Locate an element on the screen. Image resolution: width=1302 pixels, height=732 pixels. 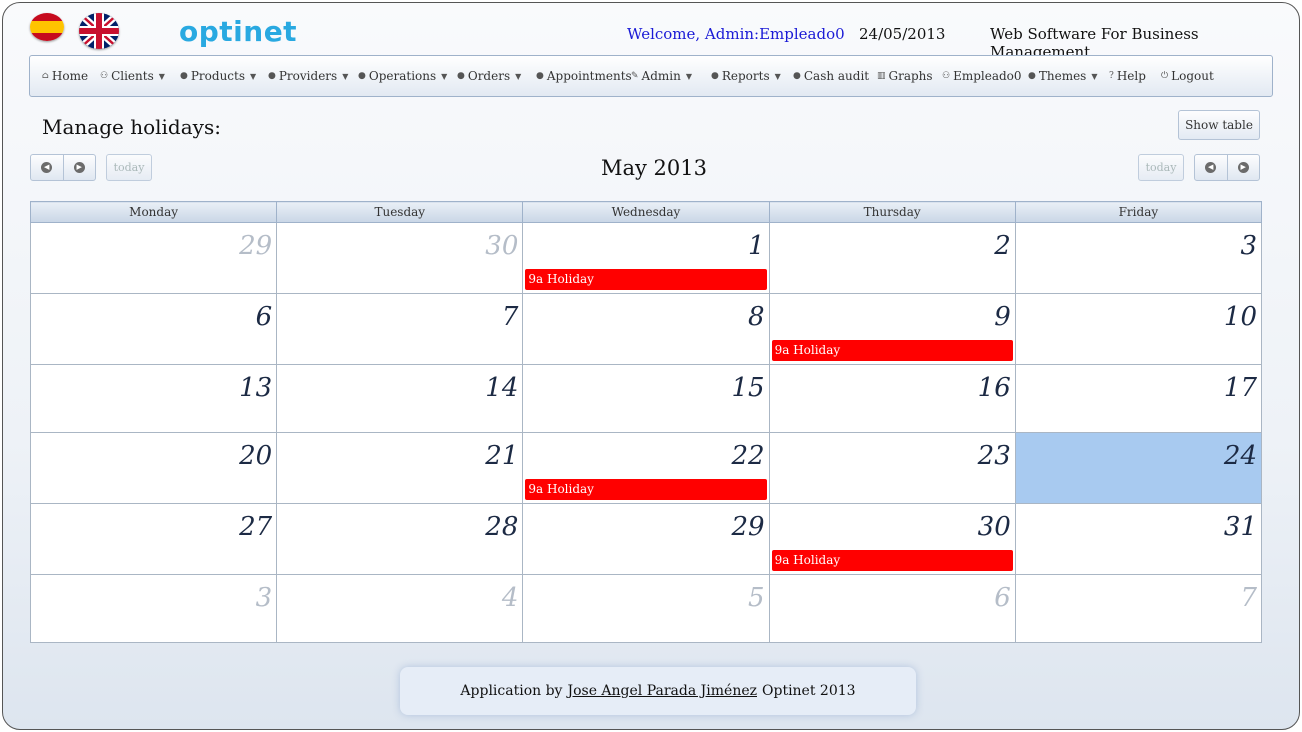
weekday-header: Wednesday is located at coordinates (646, 212).